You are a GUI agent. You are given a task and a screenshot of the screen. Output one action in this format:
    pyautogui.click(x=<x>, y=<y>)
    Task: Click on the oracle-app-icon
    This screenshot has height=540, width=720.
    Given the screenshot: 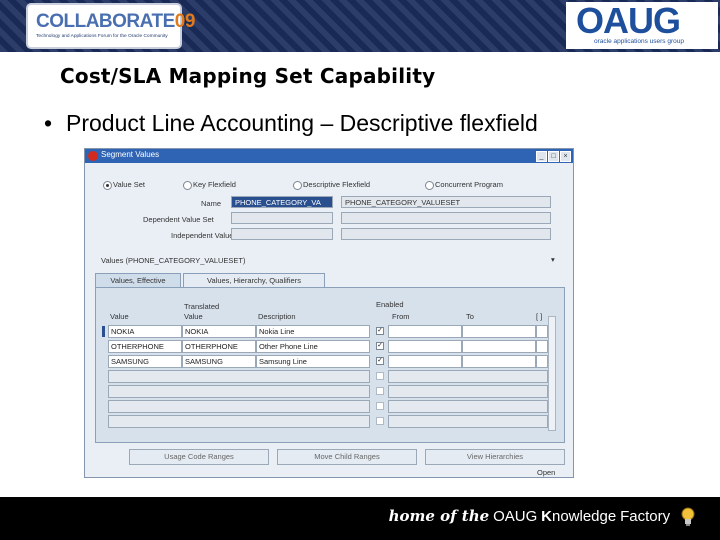 What is the action you would take?
    pyautogui.click(x=93, y=156)
    